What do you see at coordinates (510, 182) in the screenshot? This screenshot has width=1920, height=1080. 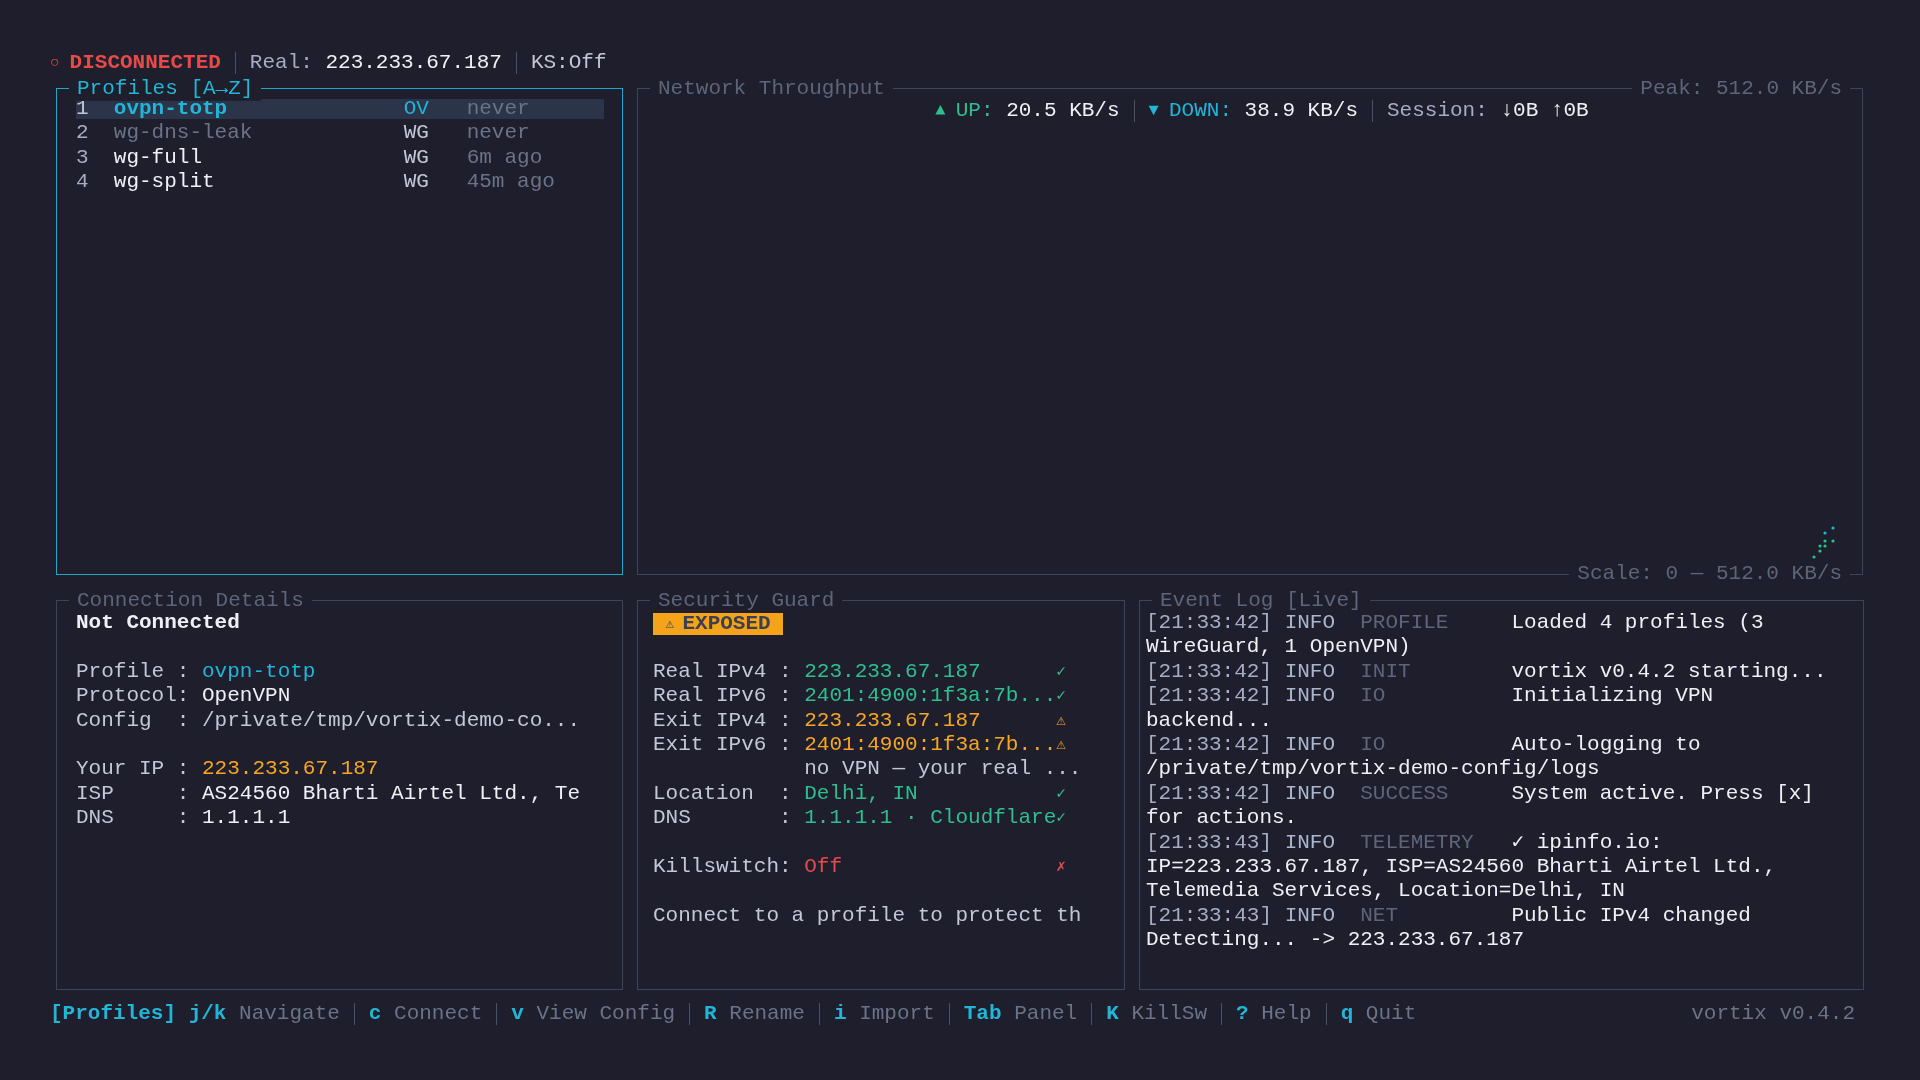 I see `profile-last-used: 45m ago` at bounding box center [510, 182].